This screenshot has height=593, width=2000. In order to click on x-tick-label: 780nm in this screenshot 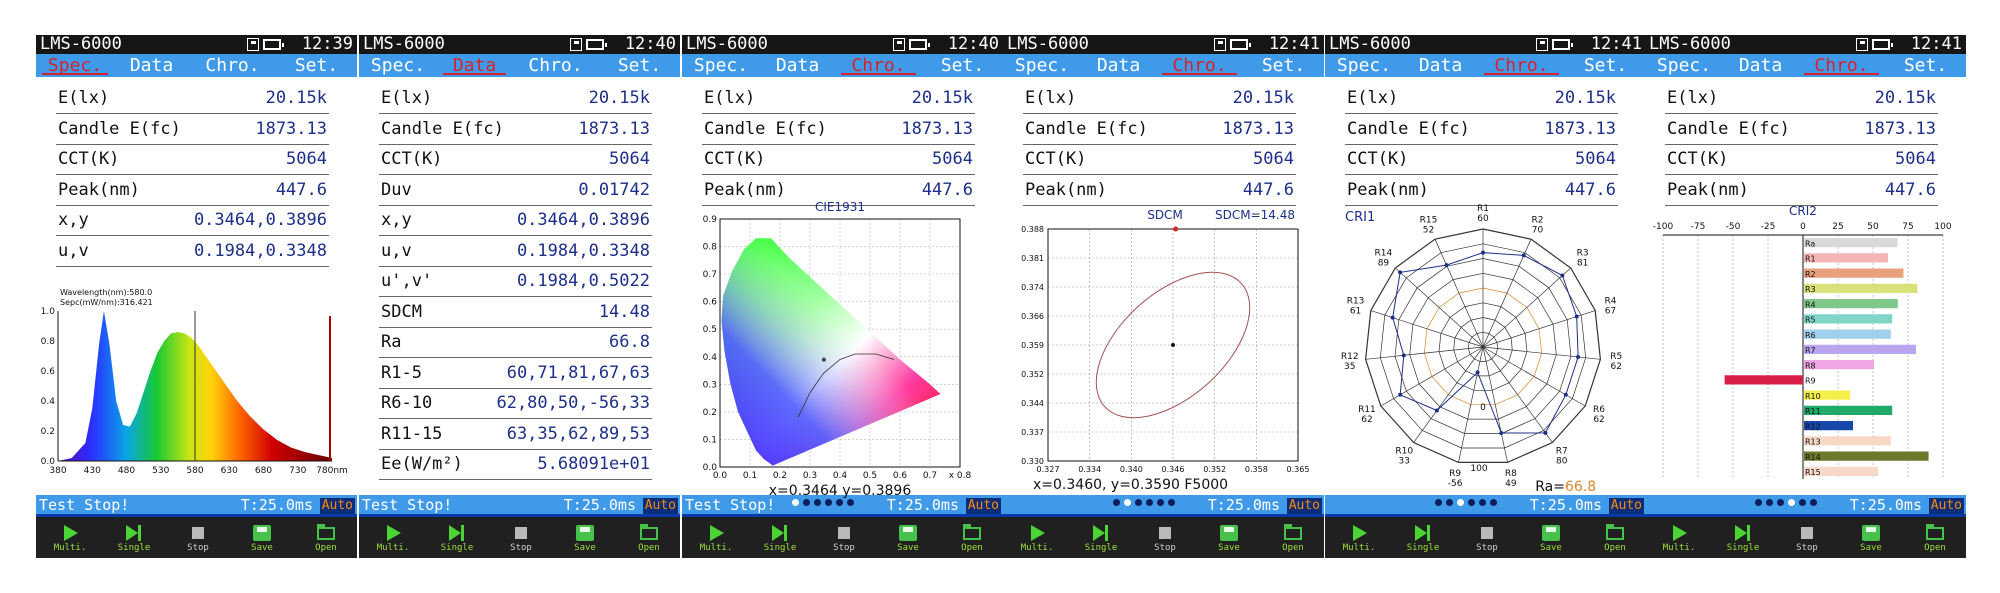, I will do `click(332, 471)`.